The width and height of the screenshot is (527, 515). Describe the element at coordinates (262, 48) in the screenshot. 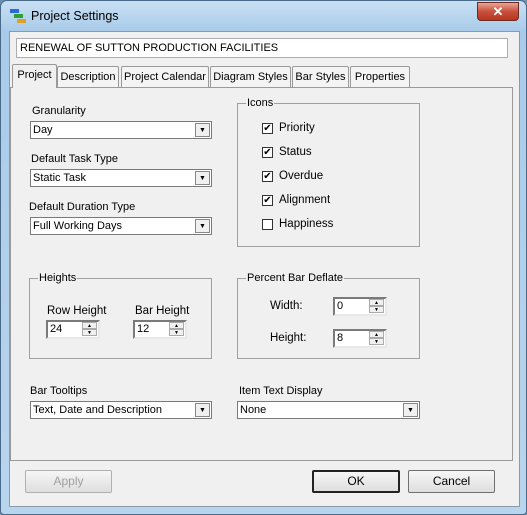

I see `project-name-input: RENEWAL OF SUTTON PRODUCTION FACILITIES` at that location.